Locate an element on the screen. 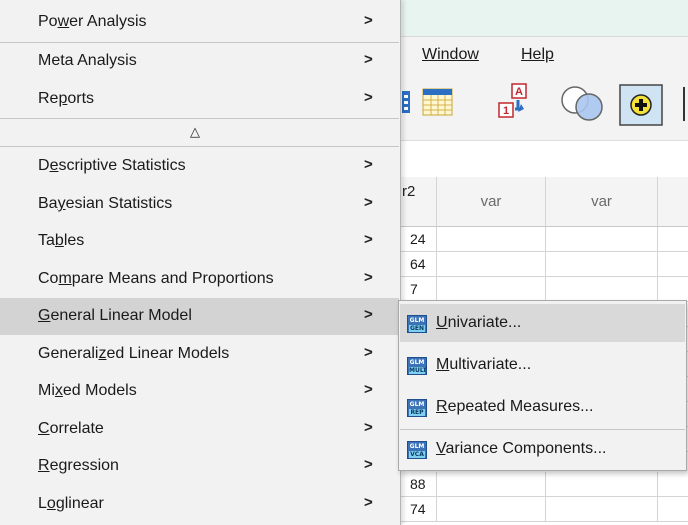 Image resolution: width=688 pixels, height=525 pixels. menu-item-loglinear: Loglinear > is located at coordinates (199, 504).